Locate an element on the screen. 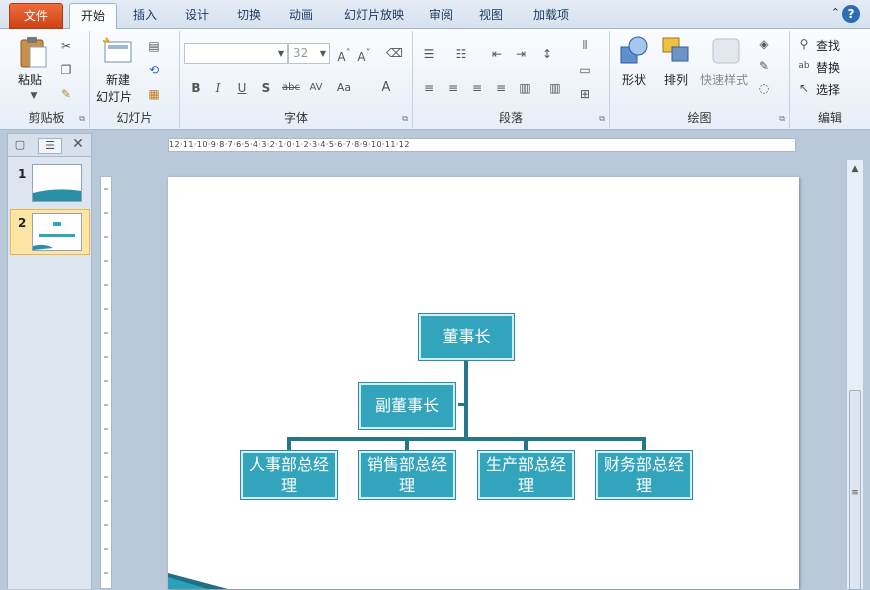  slides-group-label: 幻灯片 is located at coordinates (134, 118).